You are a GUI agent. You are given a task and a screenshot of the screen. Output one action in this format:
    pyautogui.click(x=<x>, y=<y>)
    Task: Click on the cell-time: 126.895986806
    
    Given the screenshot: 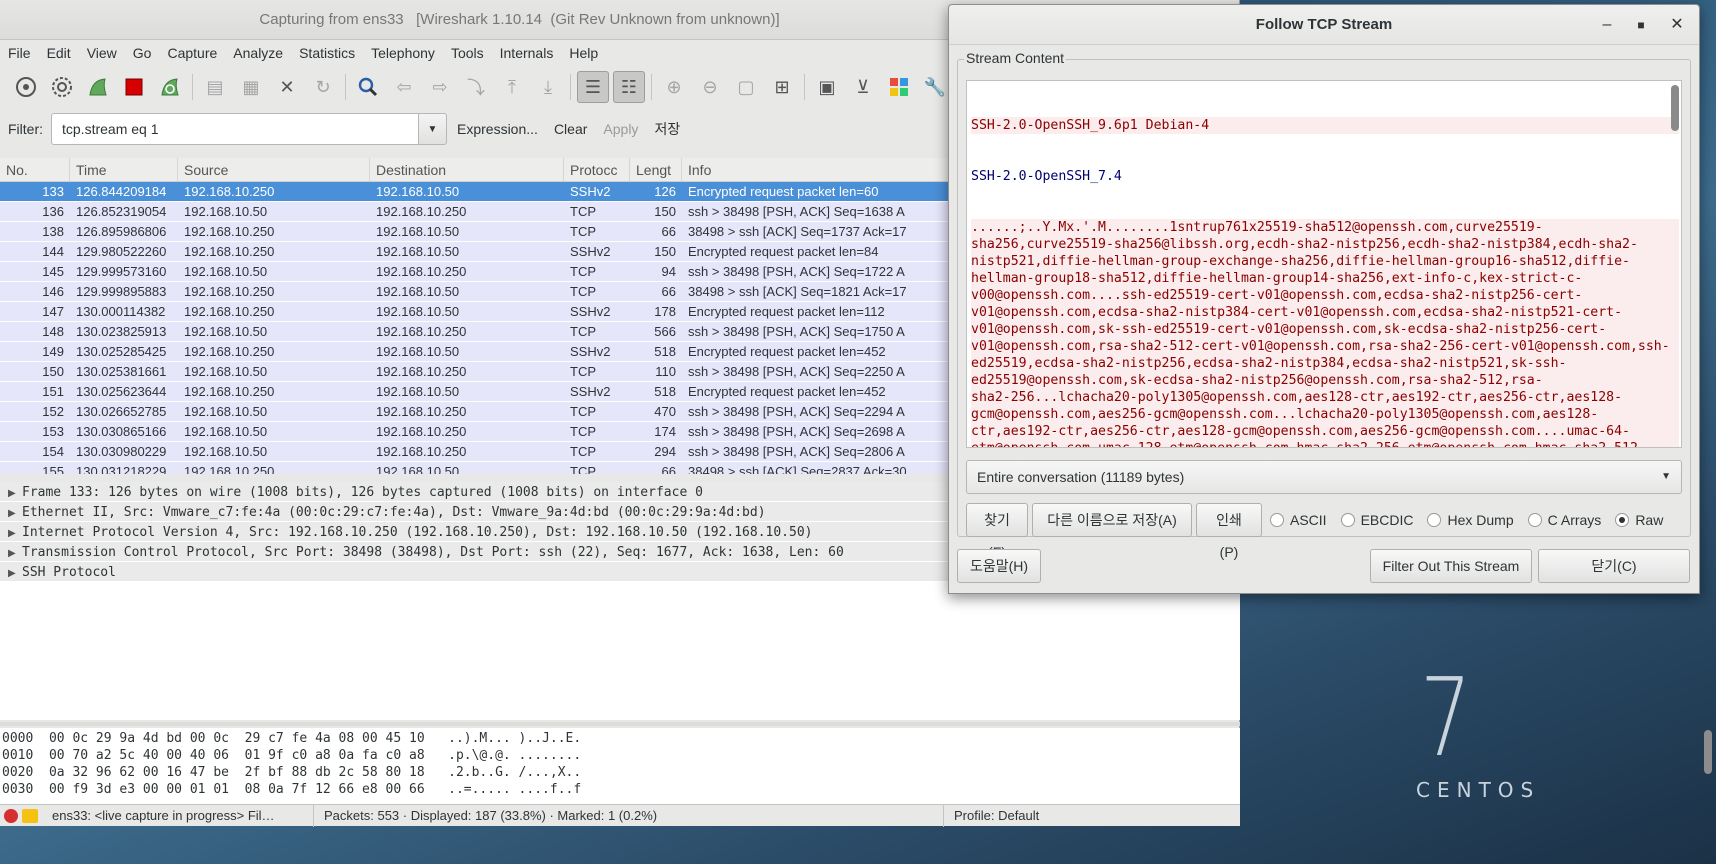 What is the action you would take?
    pyautogui.click(x=121, y=231)
    